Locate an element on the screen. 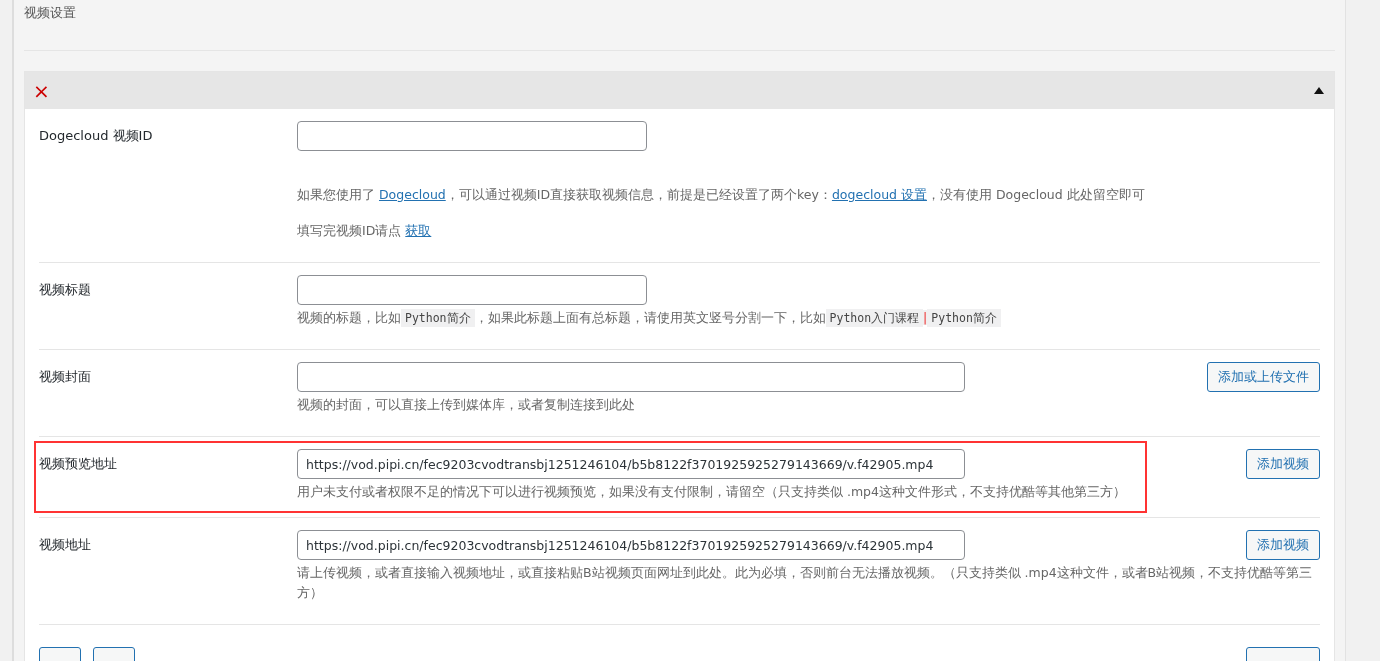 Image resolution: width=1380 pixels, height=661 pixels. field-label: 视频封面 is located at coordinates (65, 377).